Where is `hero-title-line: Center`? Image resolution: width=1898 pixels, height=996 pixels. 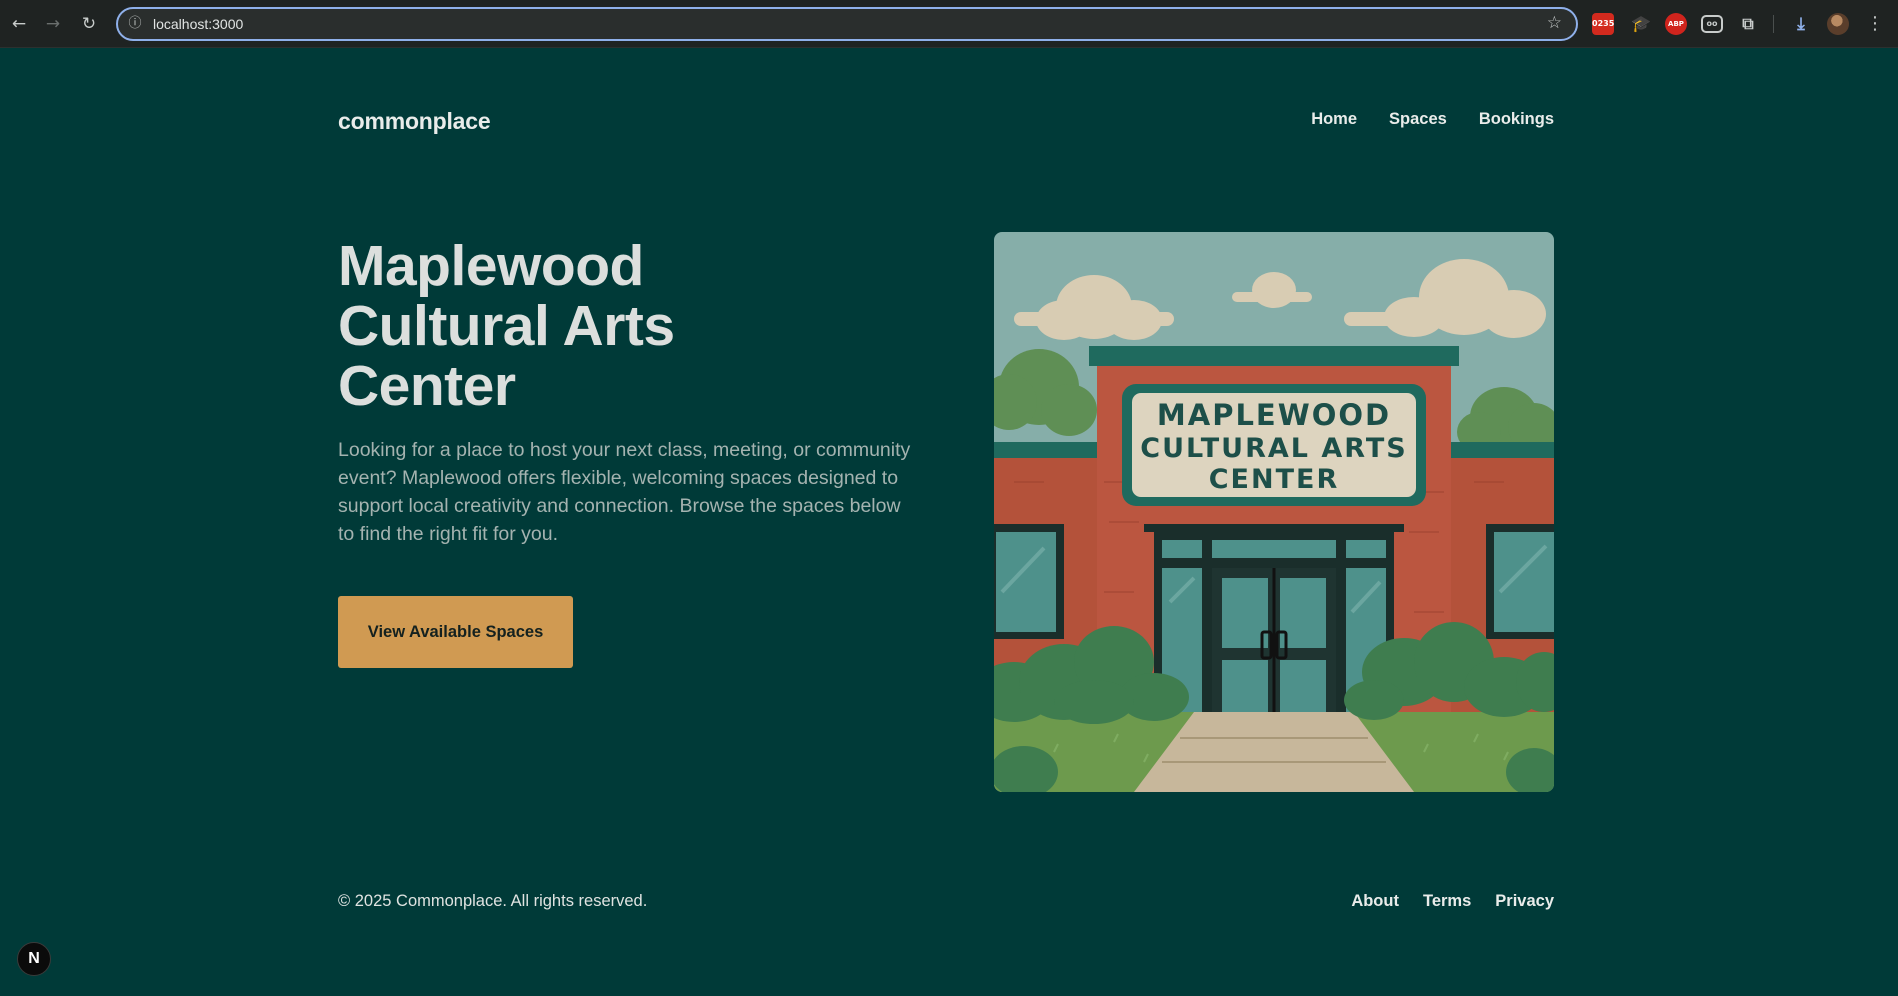
hero-title-line: Center is located at coordinates (427, 386).